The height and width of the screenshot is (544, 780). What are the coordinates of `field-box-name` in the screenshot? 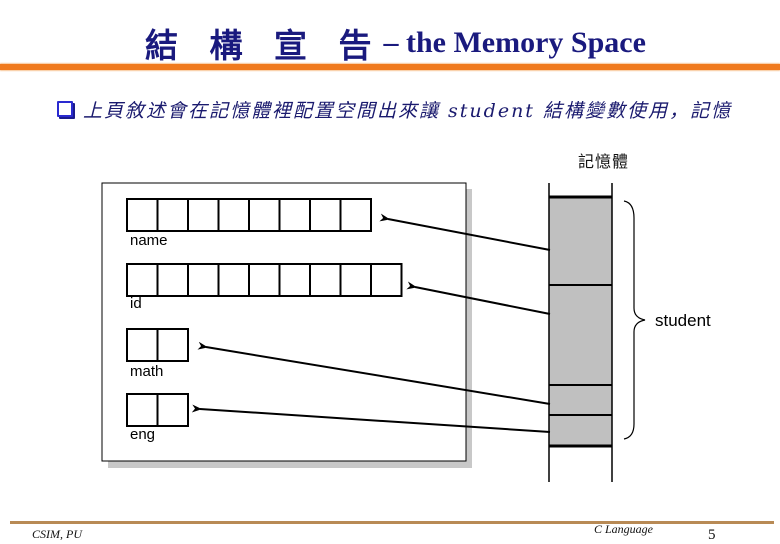 It's located at (249, 215).